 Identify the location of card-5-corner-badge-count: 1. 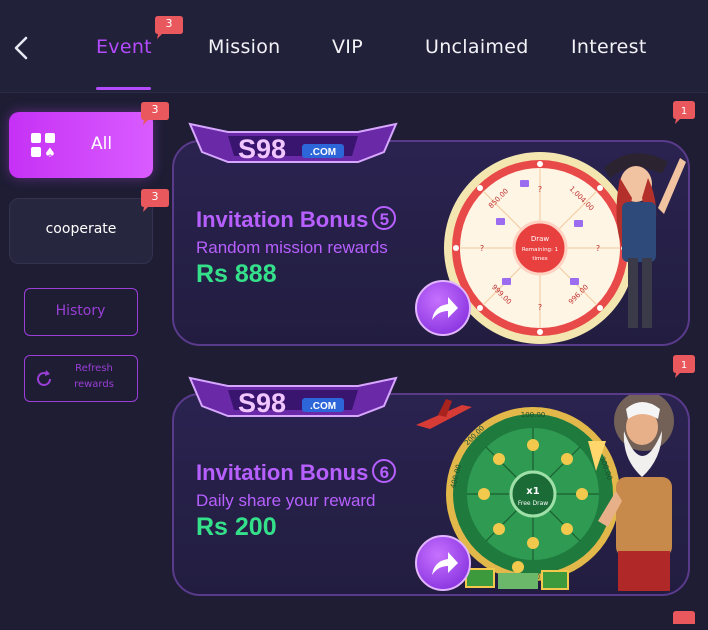
(684, 111).